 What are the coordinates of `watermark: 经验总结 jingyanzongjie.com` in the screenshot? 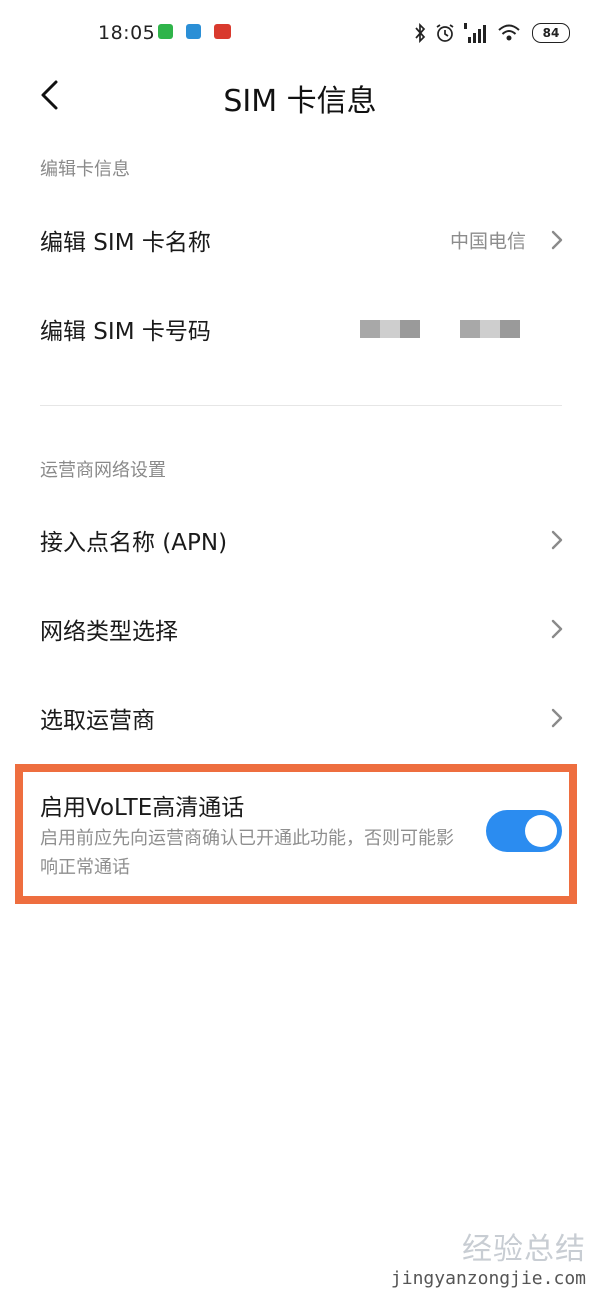 It's located at (488, 1256).